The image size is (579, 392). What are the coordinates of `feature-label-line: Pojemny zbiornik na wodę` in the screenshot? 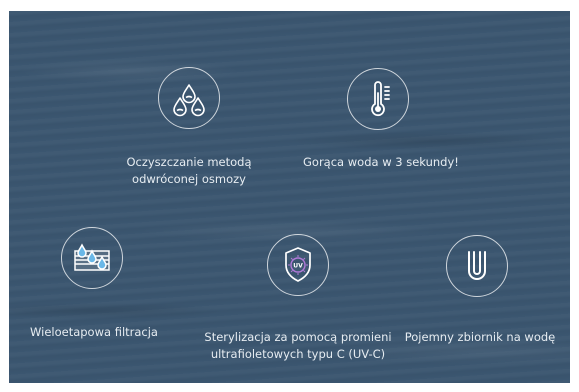 It's located at (480, 337).